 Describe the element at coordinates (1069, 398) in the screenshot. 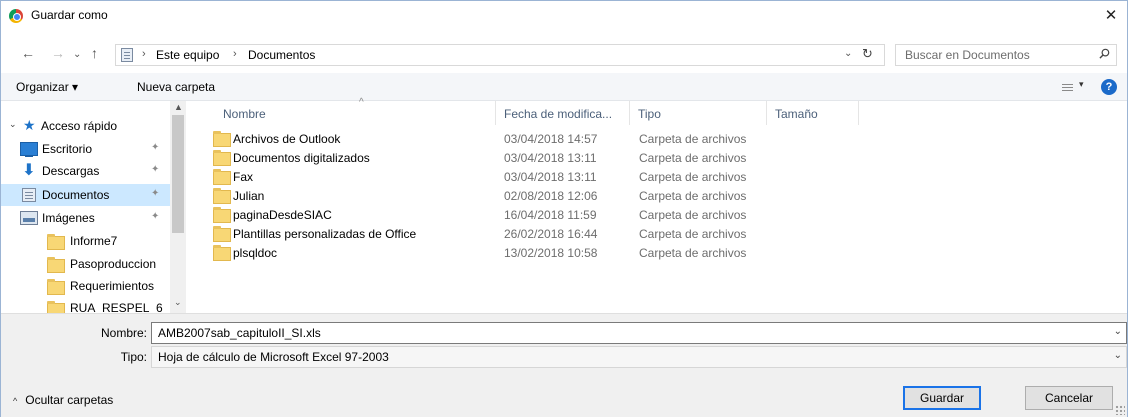

I see `cancel-button: Cancelar` at that location.